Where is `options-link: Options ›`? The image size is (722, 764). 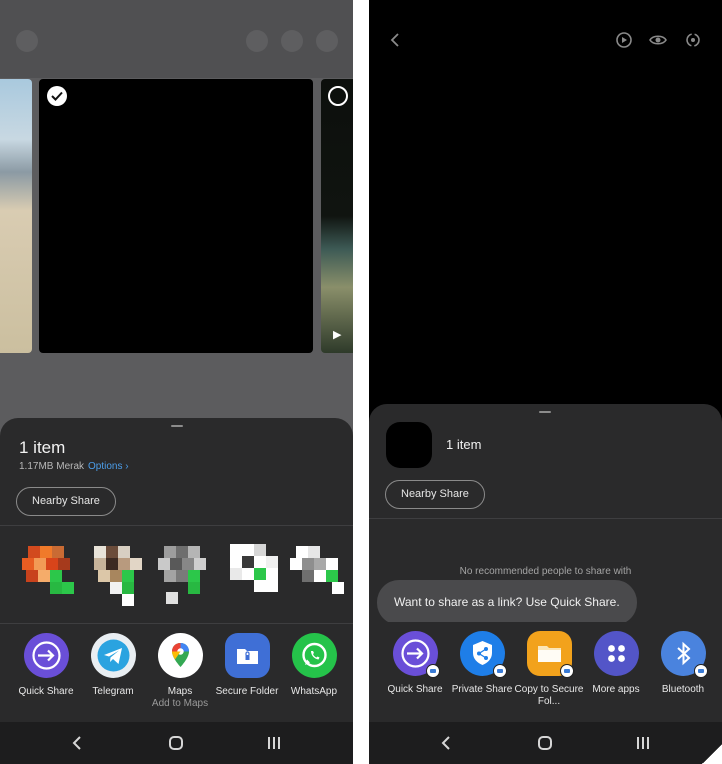
options-link: Options › is located at coordinates (108, 466).